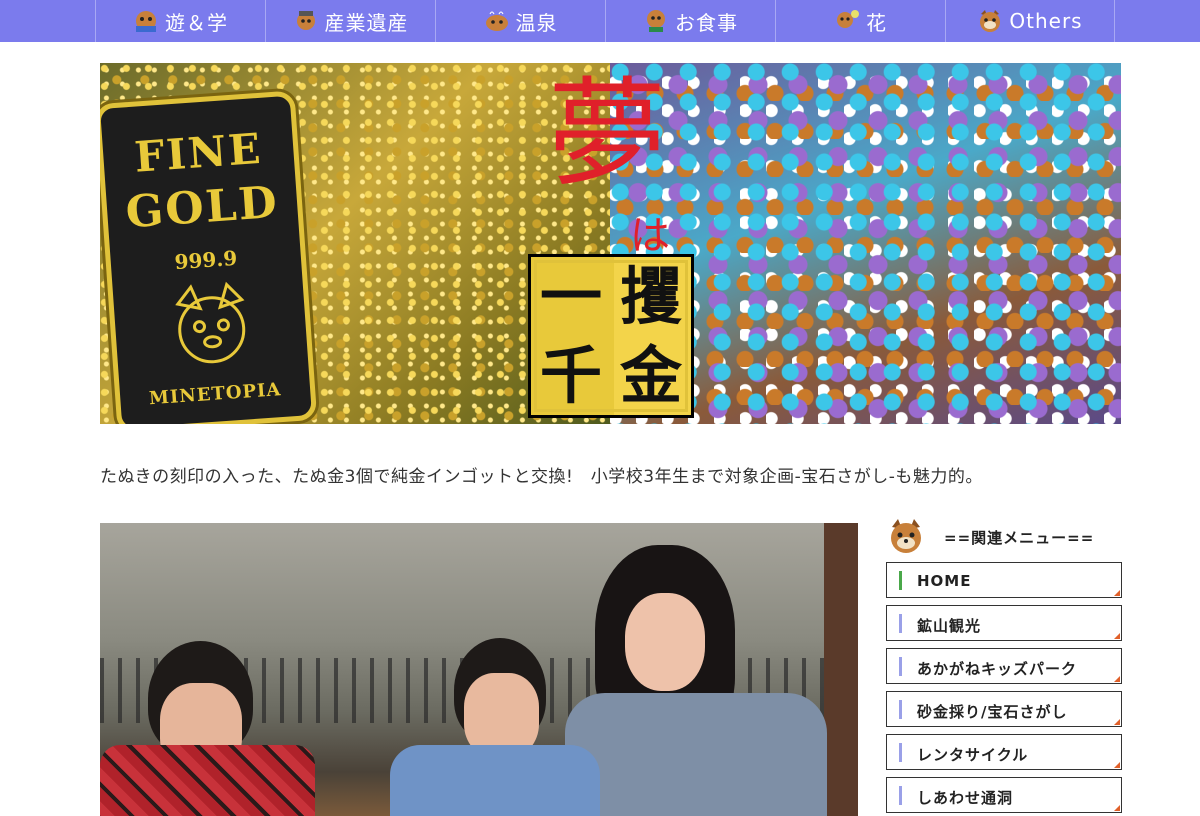  Describe the element at coordinates (205, 260) in the screenshot. I see `ingot-purity: 999.9` at that location.